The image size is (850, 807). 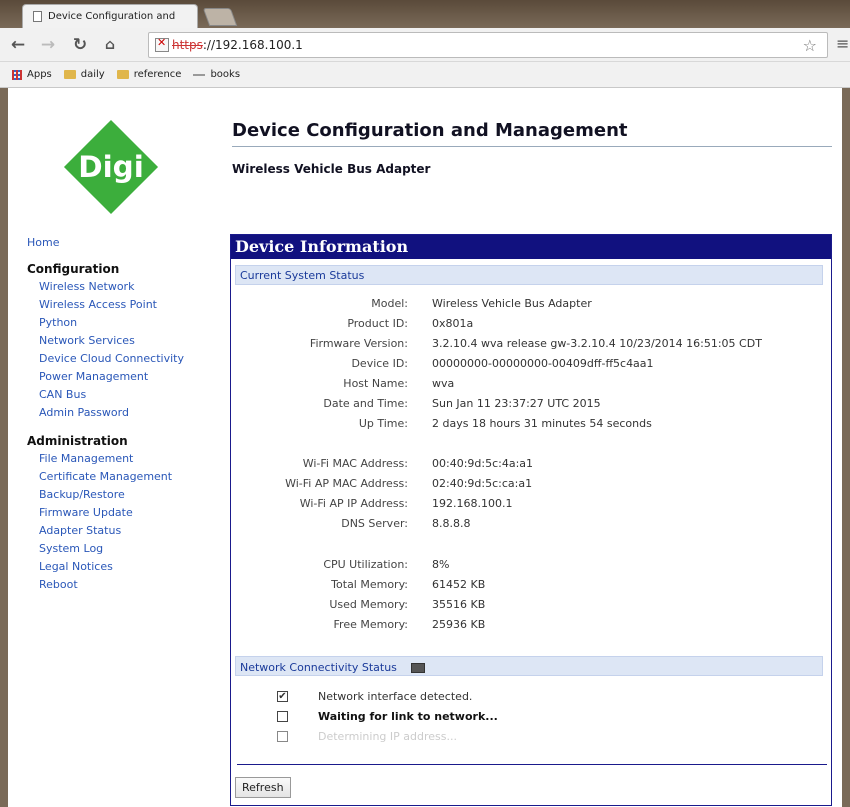 What do you see at coordinates (4, 447) in the screenshot?
I see `window-edge-left` at bounding box center [4, 447].